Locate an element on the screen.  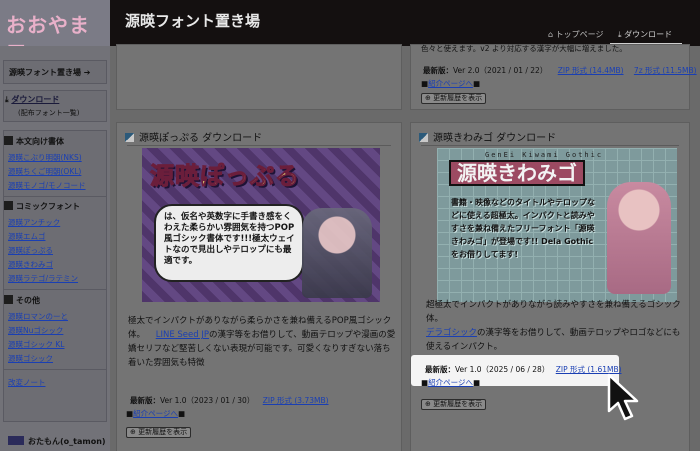
author-name: おたもん(o_tamon) is located at coordinates (67, 441).